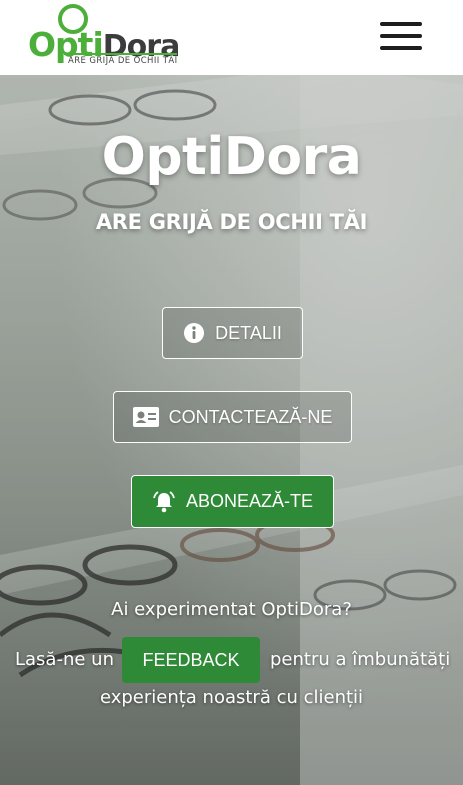 The width and height of the screenshot is (463, 785). I want to click on feedback-suffix: pentru a îmbunătăți, so click(360, 659).